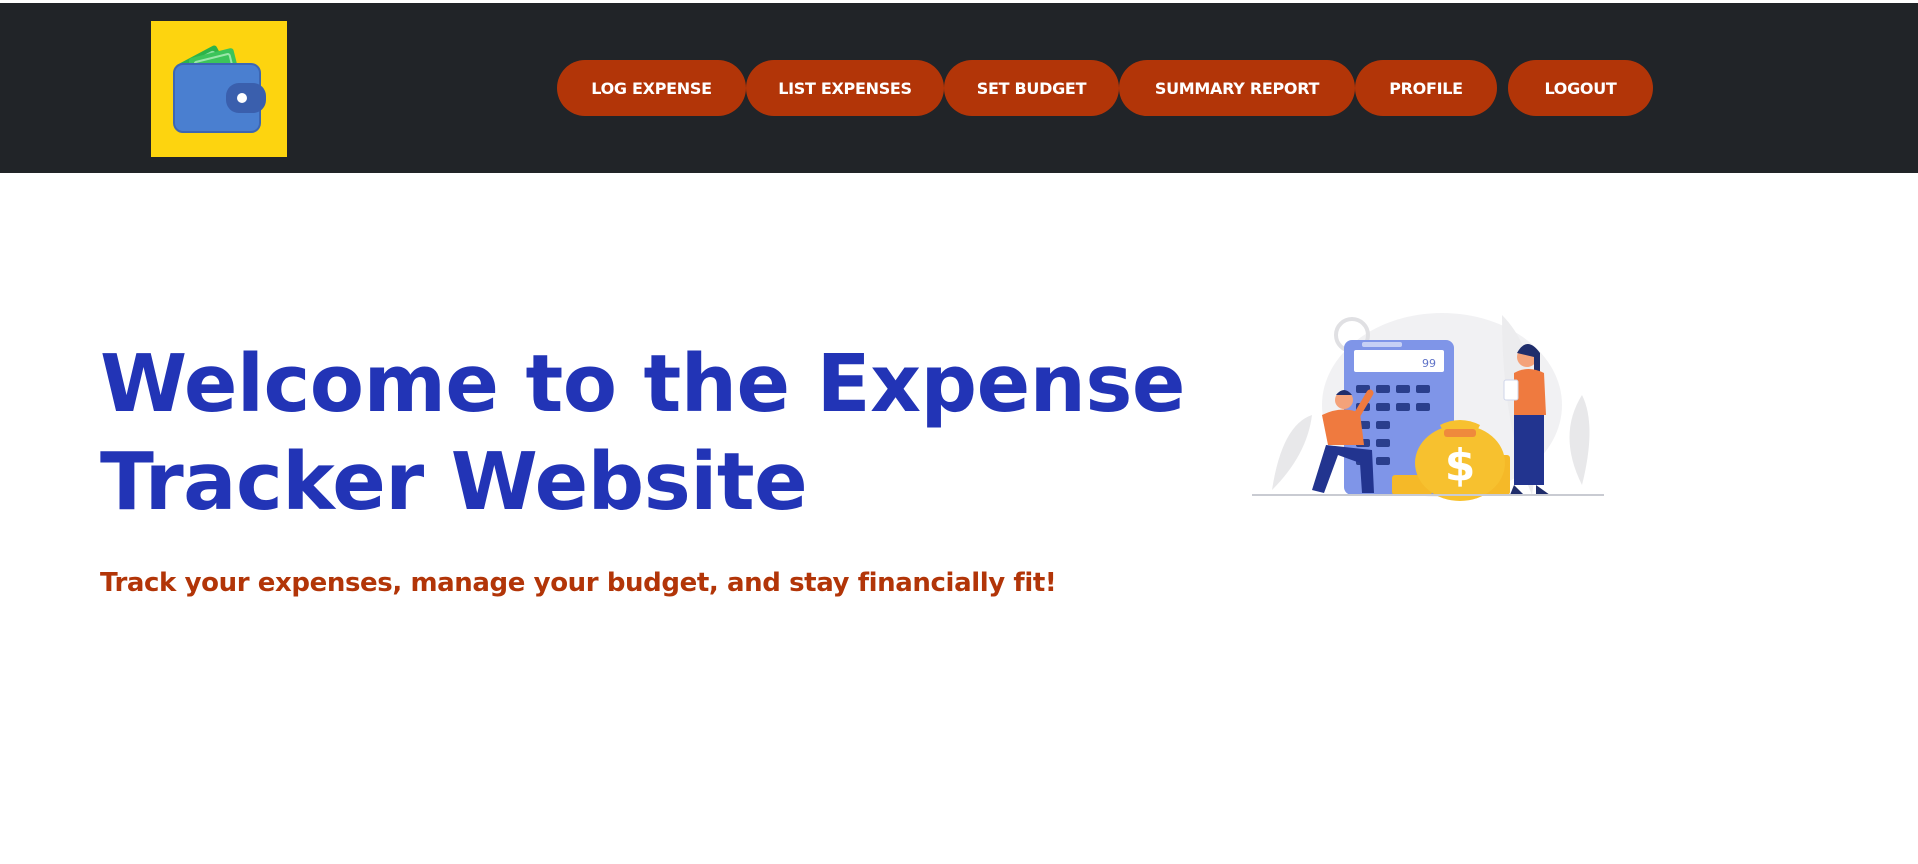 The image size is (1918, 864). I want to click on nav-set-budget-button: SET BUDGET, so click(1031, 88).